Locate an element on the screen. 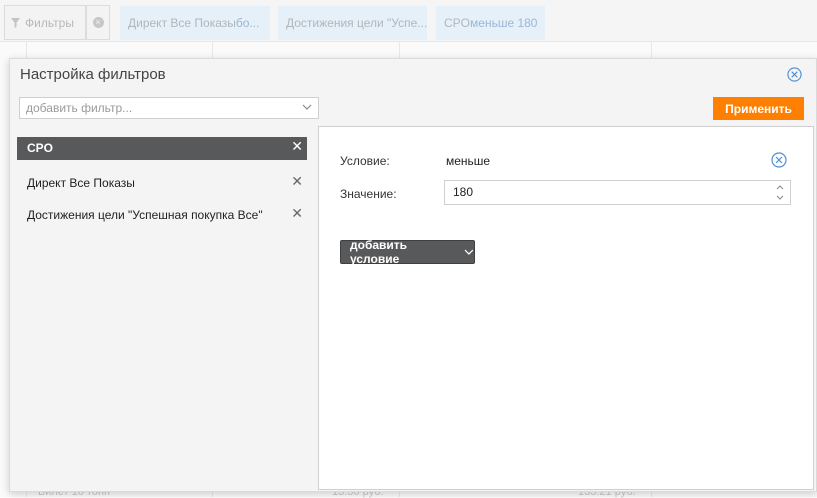 The width and height of the screenshot is (817, 498). add-condition-button: добавить условие is located at coordinates (407, 252).